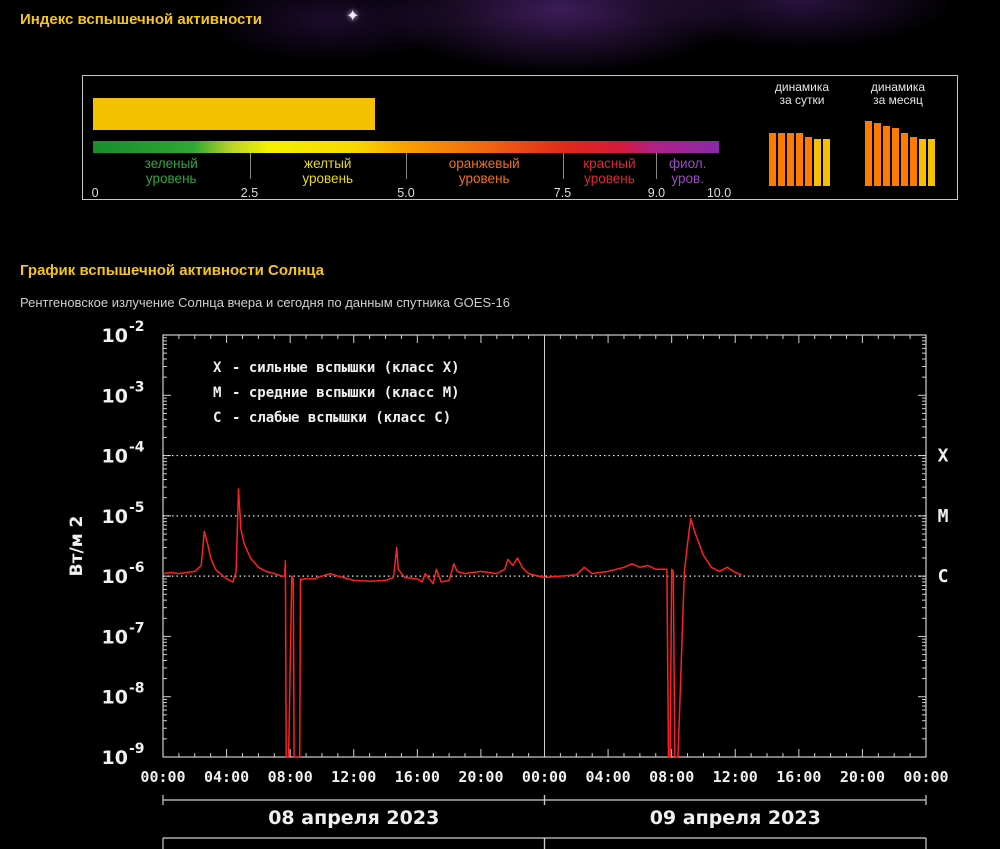 The height and width of the screenshot is (849, 1000). Describe the element at coordinates (137, 387) in the screenshot. I see `y-tick-label-exp: -3` at that location.